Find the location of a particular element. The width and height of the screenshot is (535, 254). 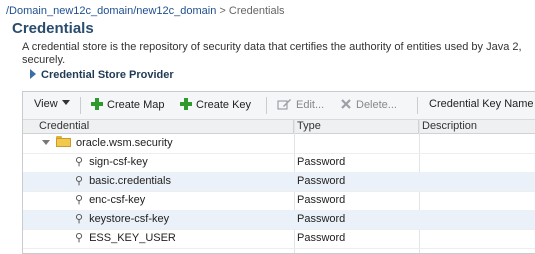

edit-icon is located at coordinates (284, 104).